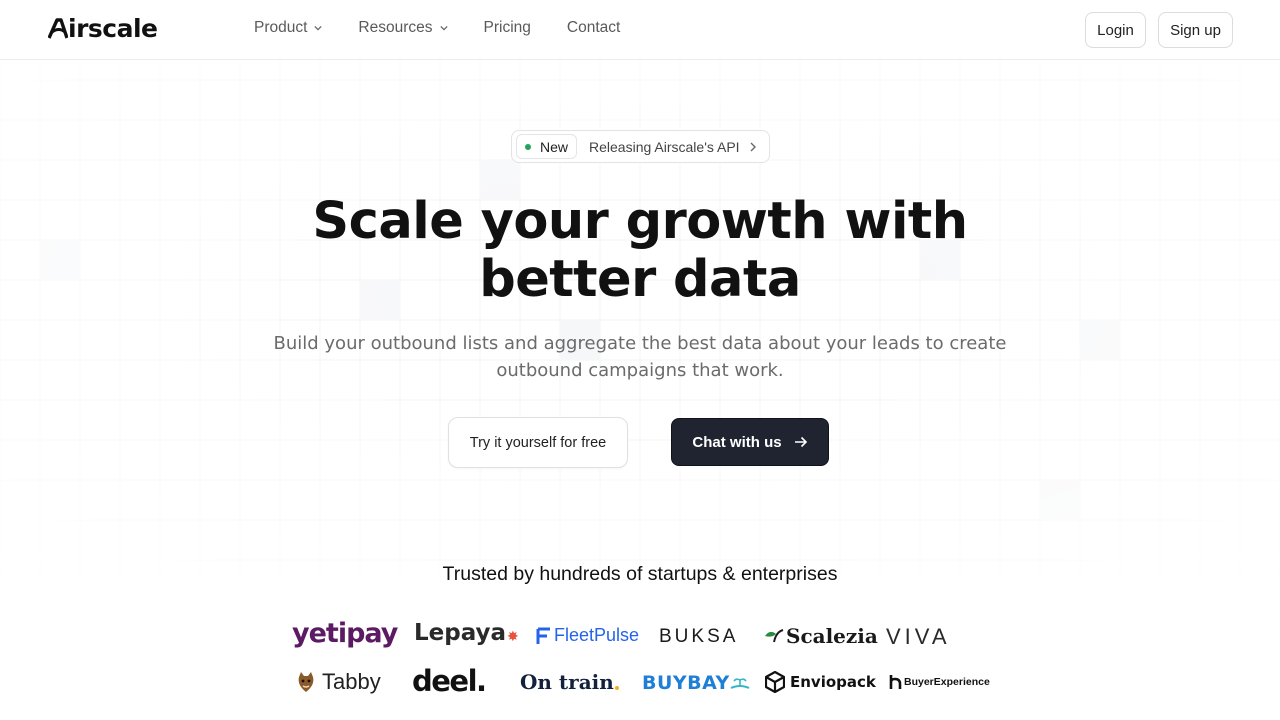 Image resolution: width=1280 pixels, height=720 pixels. What do you see at coordinates (616, 688) in the screenshot?
I see `ontrain-dot` at bounding box center [616, 688].